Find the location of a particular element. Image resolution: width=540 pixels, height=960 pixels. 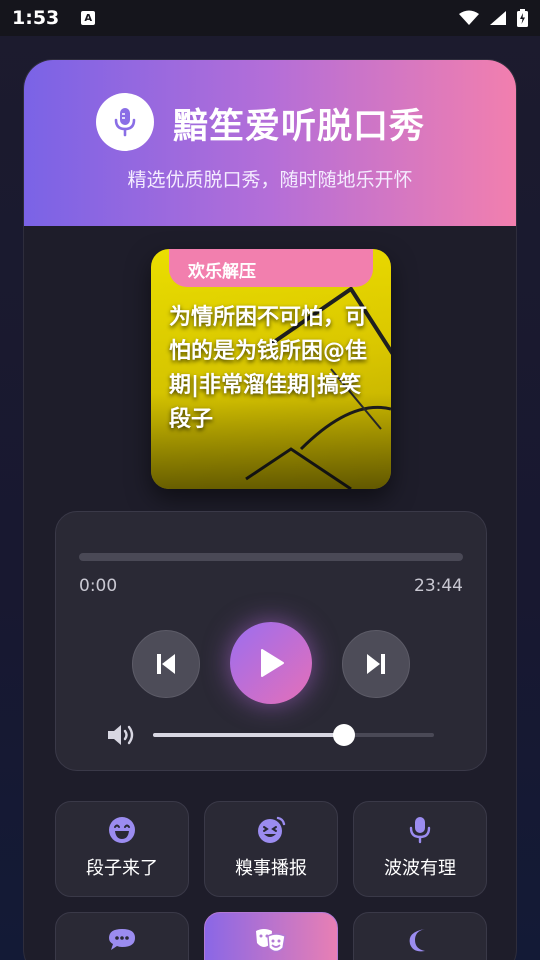

notification-icon: A is located at coordinates (88, 18).